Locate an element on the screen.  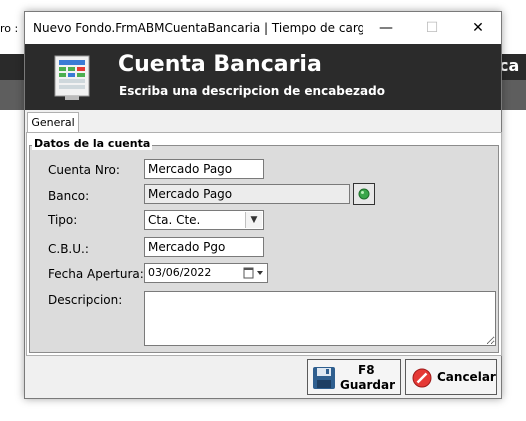
cancelar-button: Cancelar is located at coordinates (451, 377).